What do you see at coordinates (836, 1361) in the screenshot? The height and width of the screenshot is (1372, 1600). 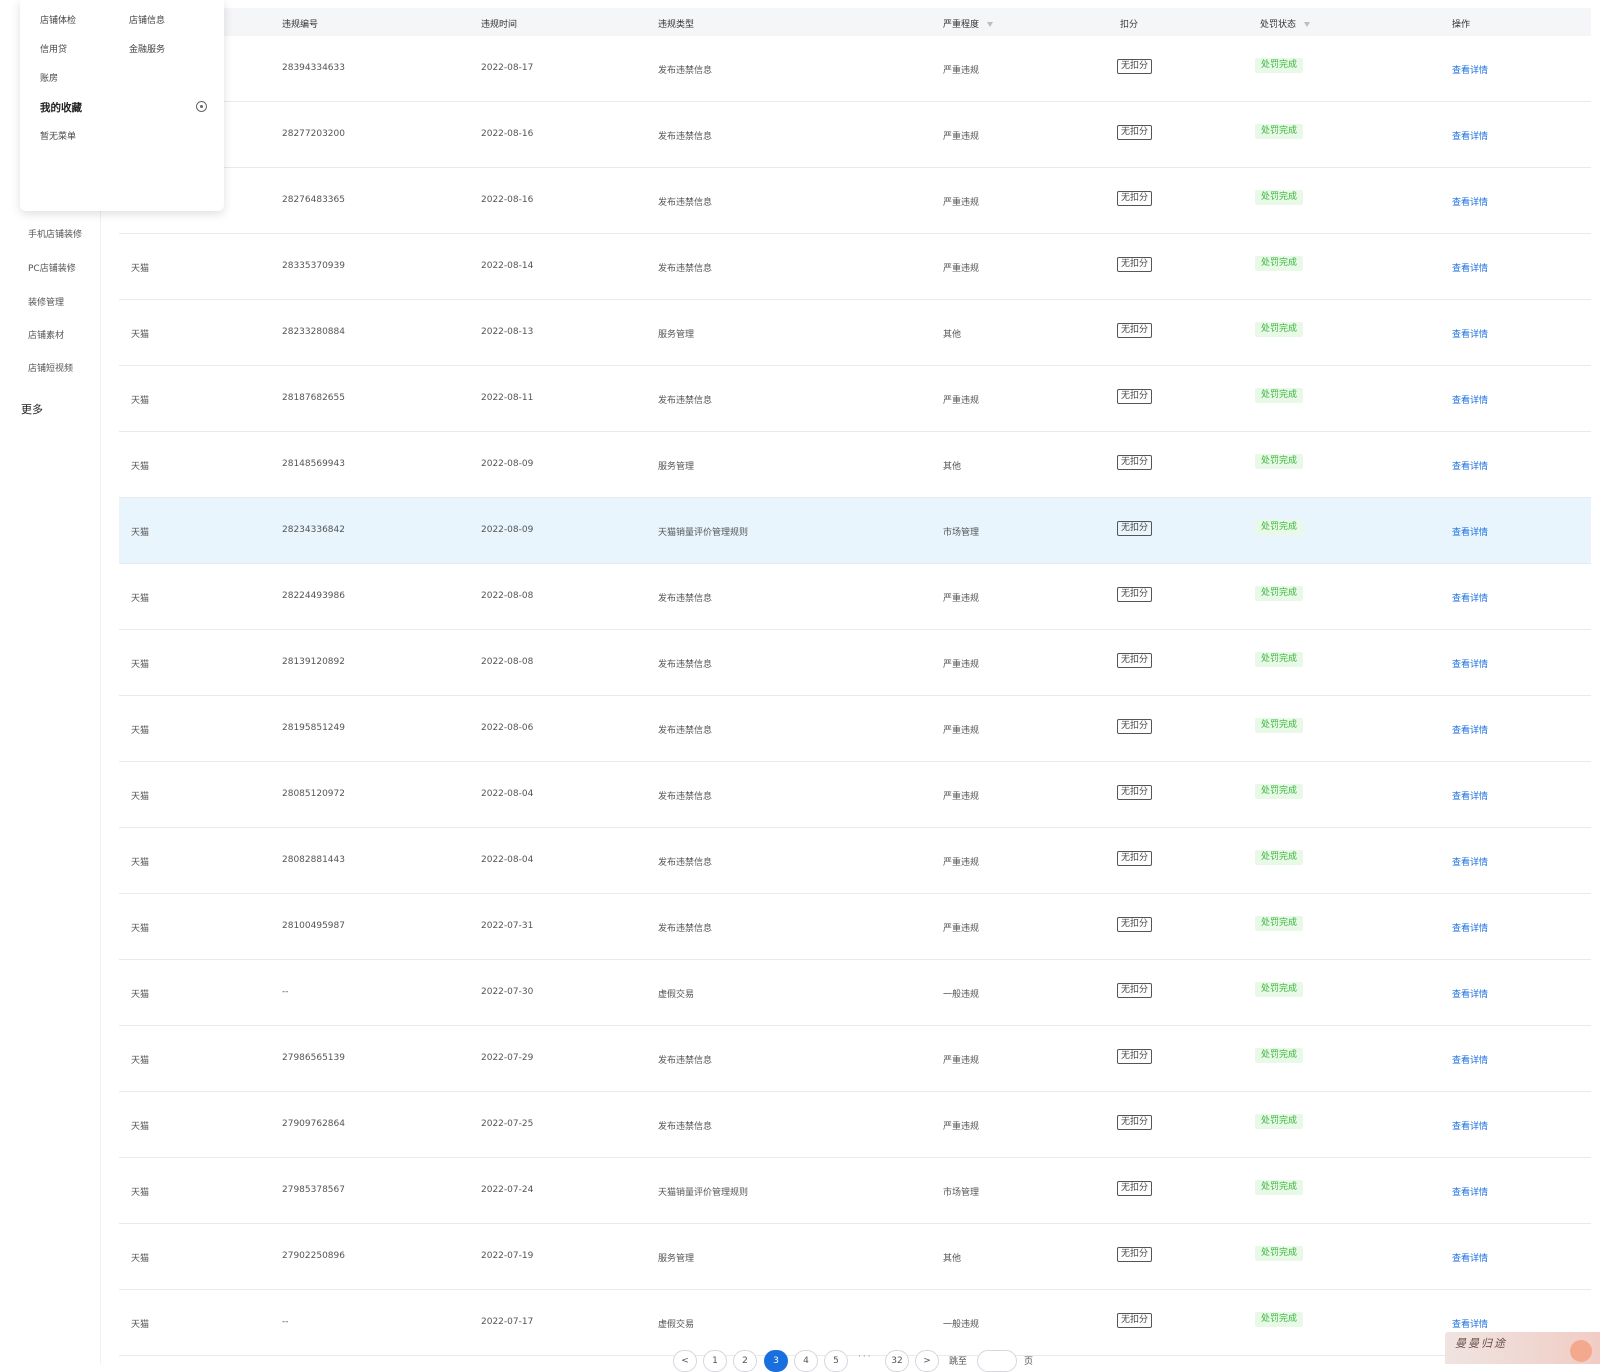 I see `page-button: 5` at bounding box center [836, 1361].